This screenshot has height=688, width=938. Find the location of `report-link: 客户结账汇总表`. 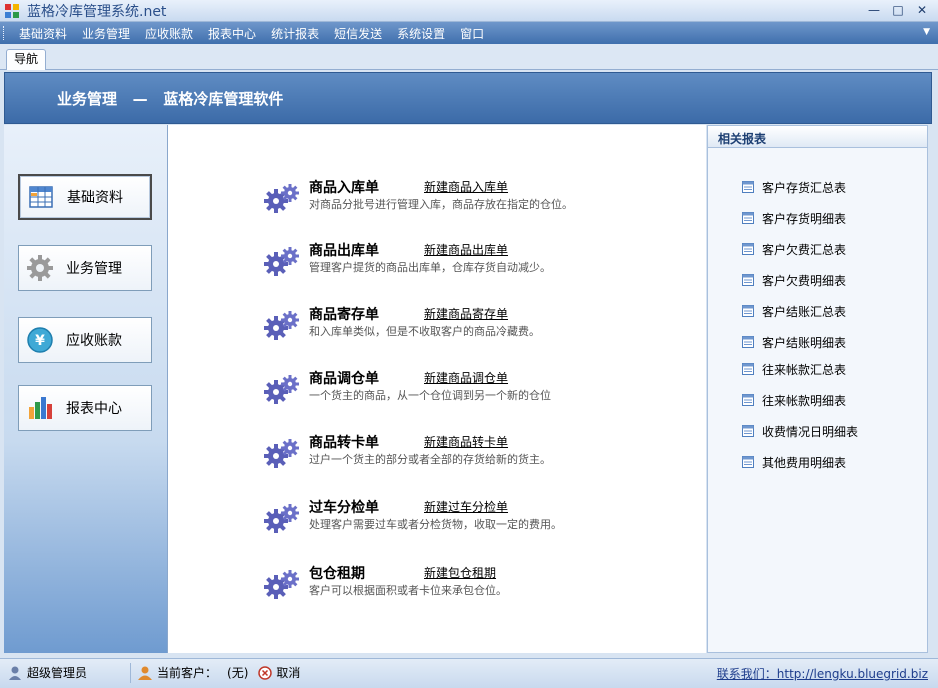

report-link: 客户结账汇总表 is located at coordinates (794, 311).